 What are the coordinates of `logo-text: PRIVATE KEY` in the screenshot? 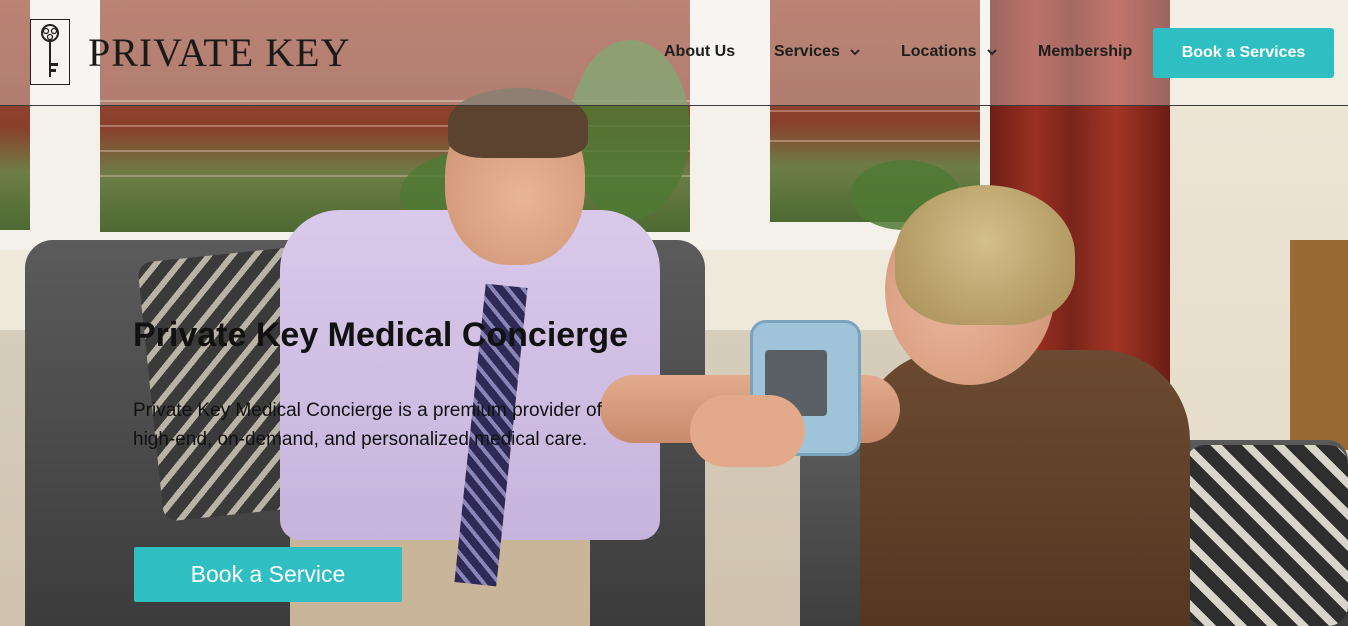 It's located at (219, 53).